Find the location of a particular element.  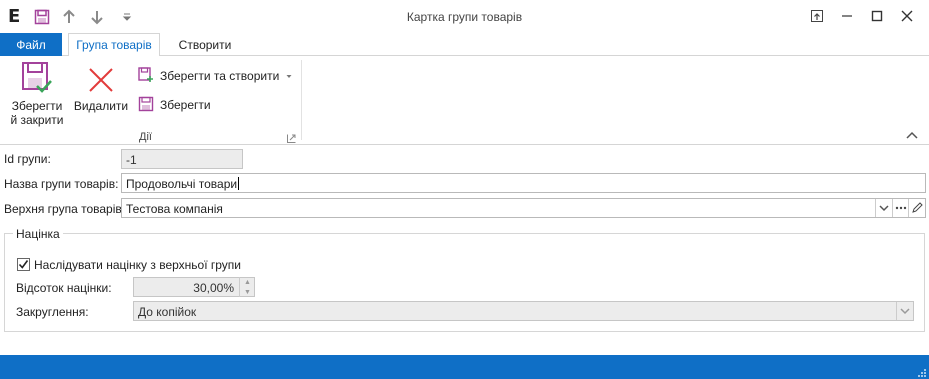

inherit-markup-checkbox is located at coordinates (23, 264).